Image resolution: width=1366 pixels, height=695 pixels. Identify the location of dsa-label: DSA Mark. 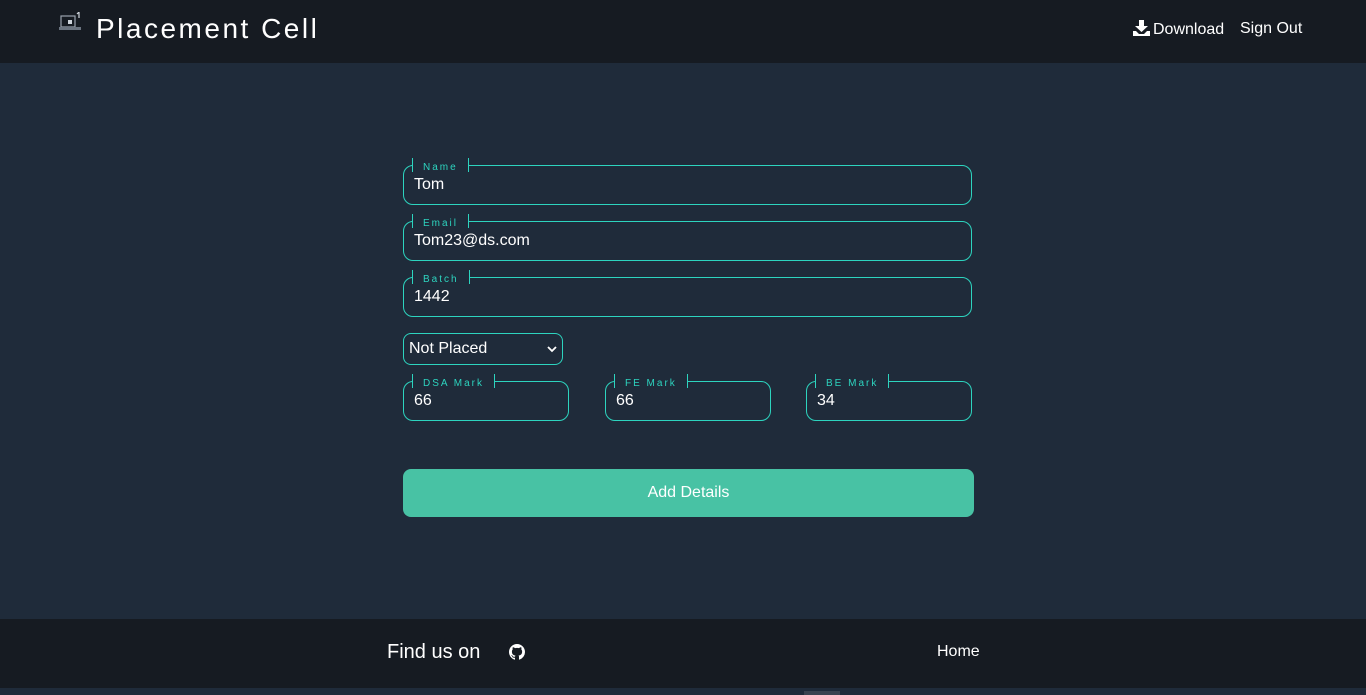
(454, 383).